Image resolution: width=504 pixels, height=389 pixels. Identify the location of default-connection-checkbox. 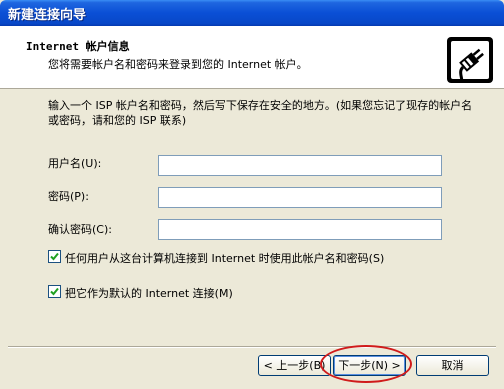
(54, 291).